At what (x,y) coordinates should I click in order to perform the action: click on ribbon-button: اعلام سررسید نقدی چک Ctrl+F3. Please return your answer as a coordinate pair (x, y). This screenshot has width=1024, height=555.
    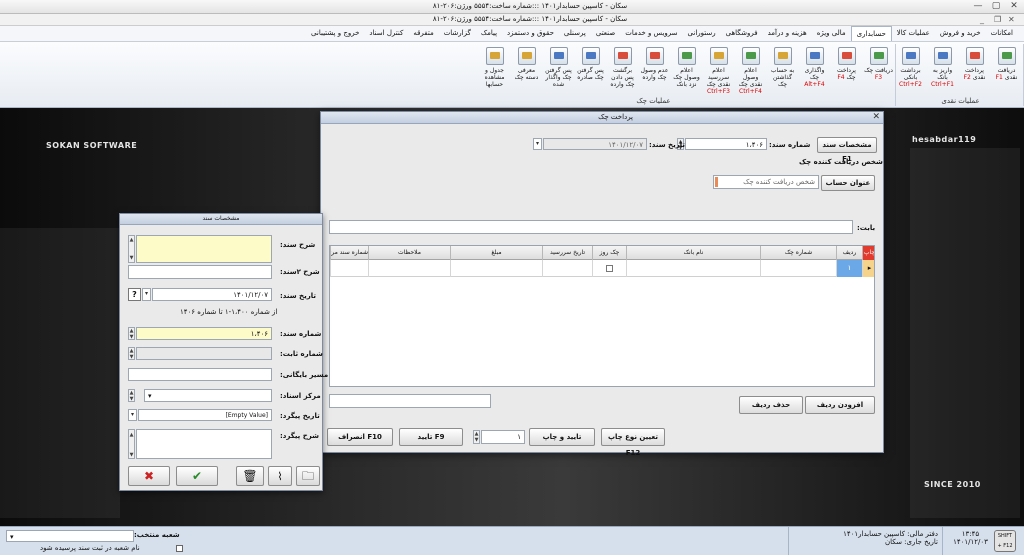
    Looking at the image, I should click on (718, 70).